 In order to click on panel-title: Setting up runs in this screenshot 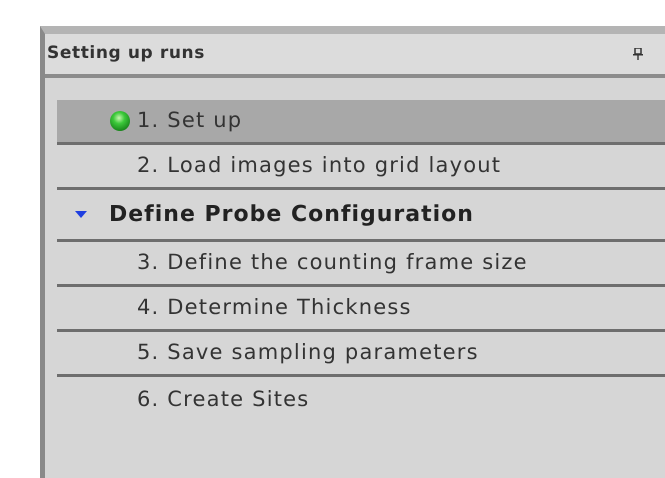, I will do `click(126, 54)`.